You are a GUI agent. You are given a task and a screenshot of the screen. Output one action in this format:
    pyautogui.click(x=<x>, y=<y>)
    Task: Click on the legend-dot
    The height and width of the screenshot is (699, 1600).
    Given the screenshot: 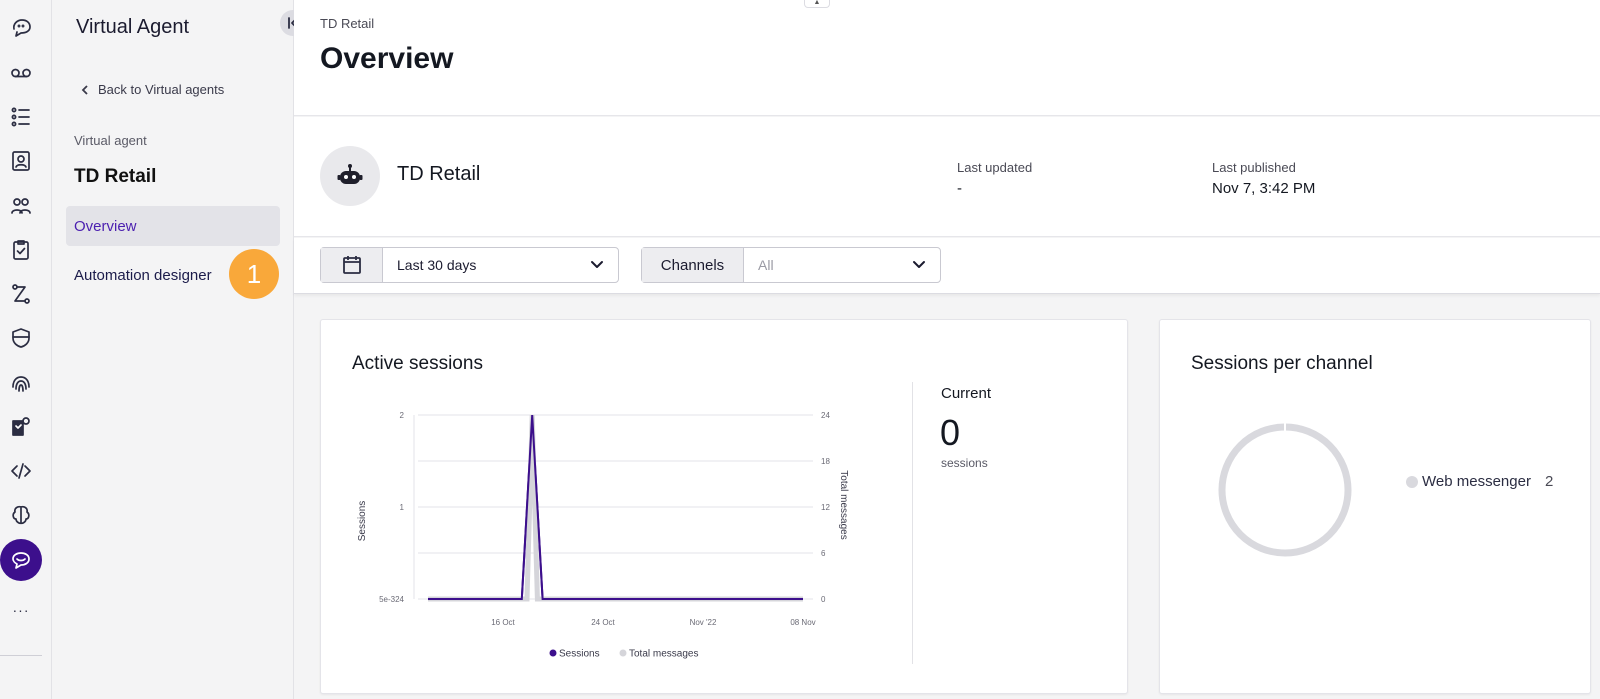 What is the action you would take?
    pyautogui.click(x=1412, y=481)
    